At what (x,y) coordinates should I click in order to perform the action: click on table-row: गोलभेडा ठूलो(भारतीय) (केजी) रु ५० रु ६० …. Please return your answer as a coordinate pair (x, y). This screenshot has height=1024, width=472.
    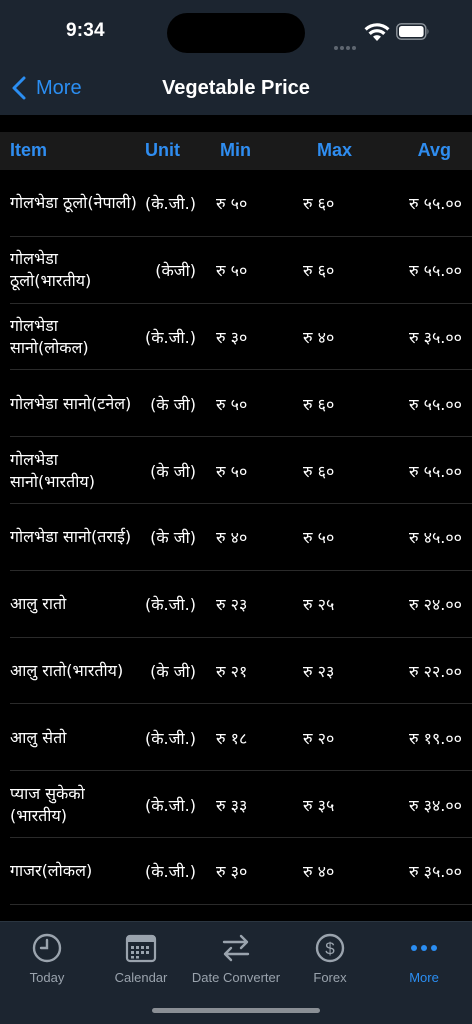
    Looking at the image, I should click on (236, 270).